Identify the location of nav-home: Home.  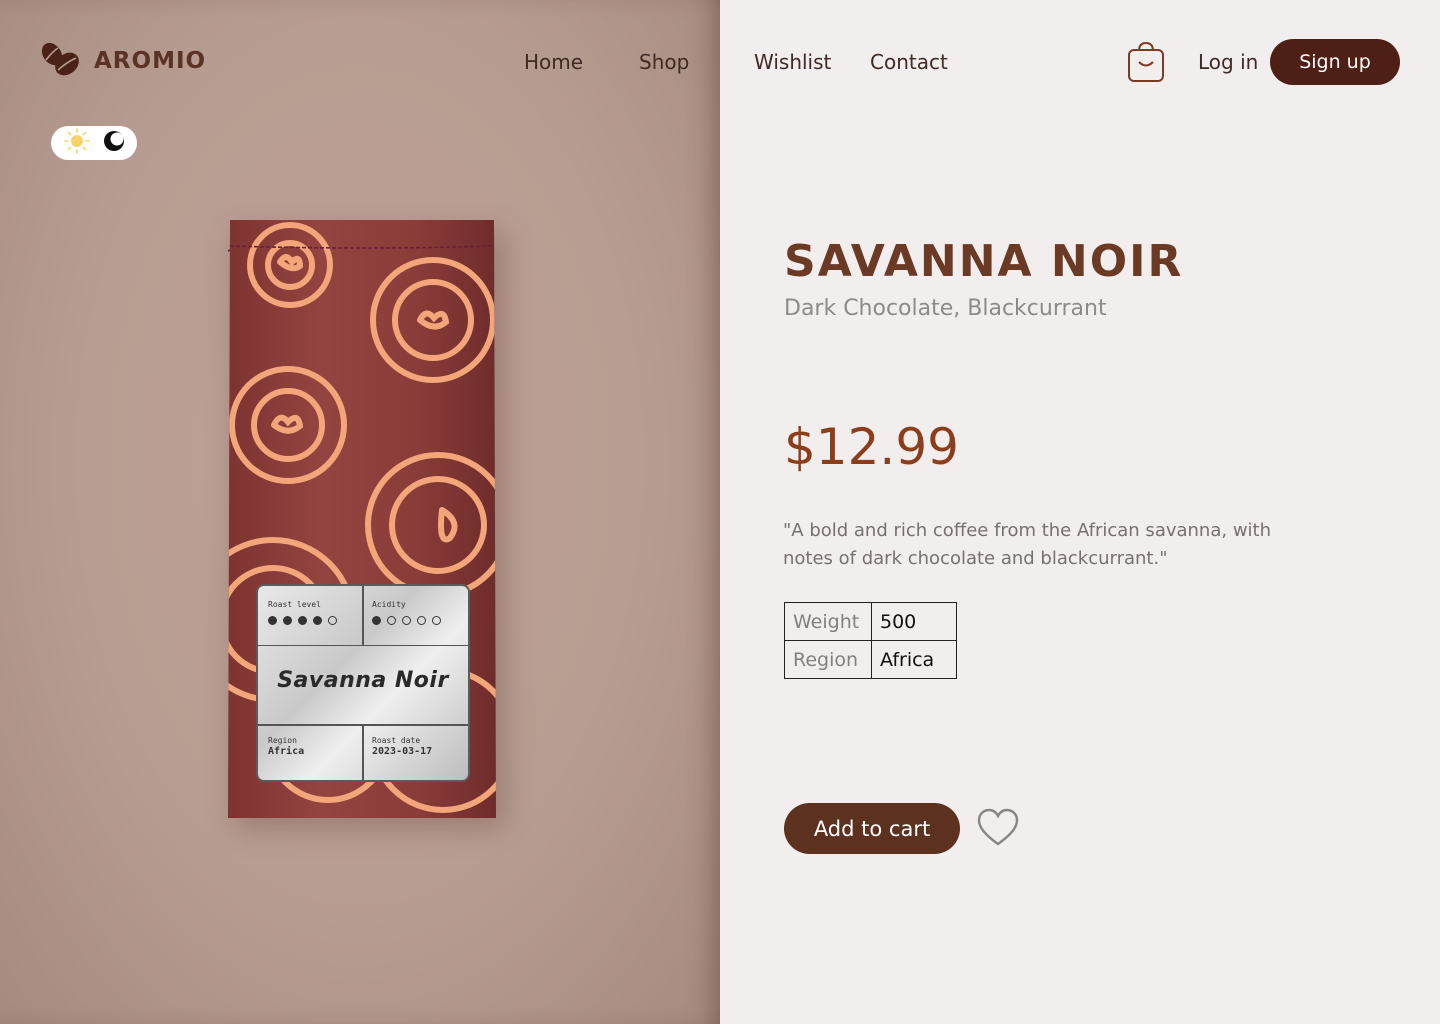
(553, 62).